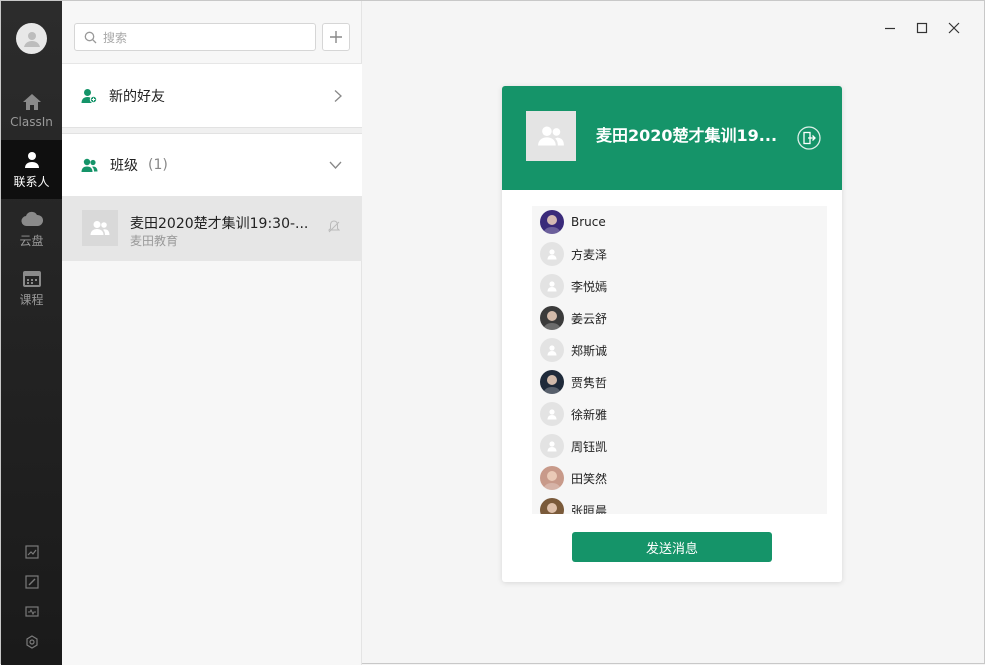 This screenshot has width=985, height=665. Describe the element at coordinates (124, 166) in the screenshot. I see `class-label: 班级` at that location.